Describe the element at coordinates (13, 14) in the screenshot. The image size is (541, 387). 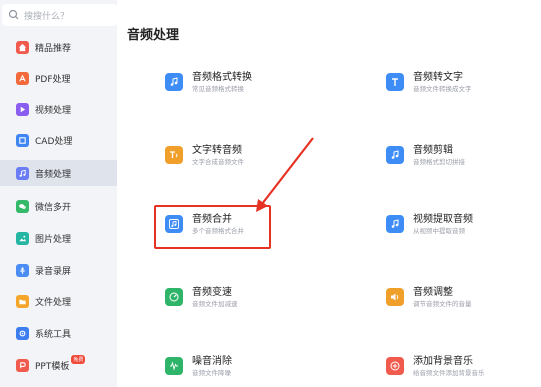
I see `search-icon` at that location.